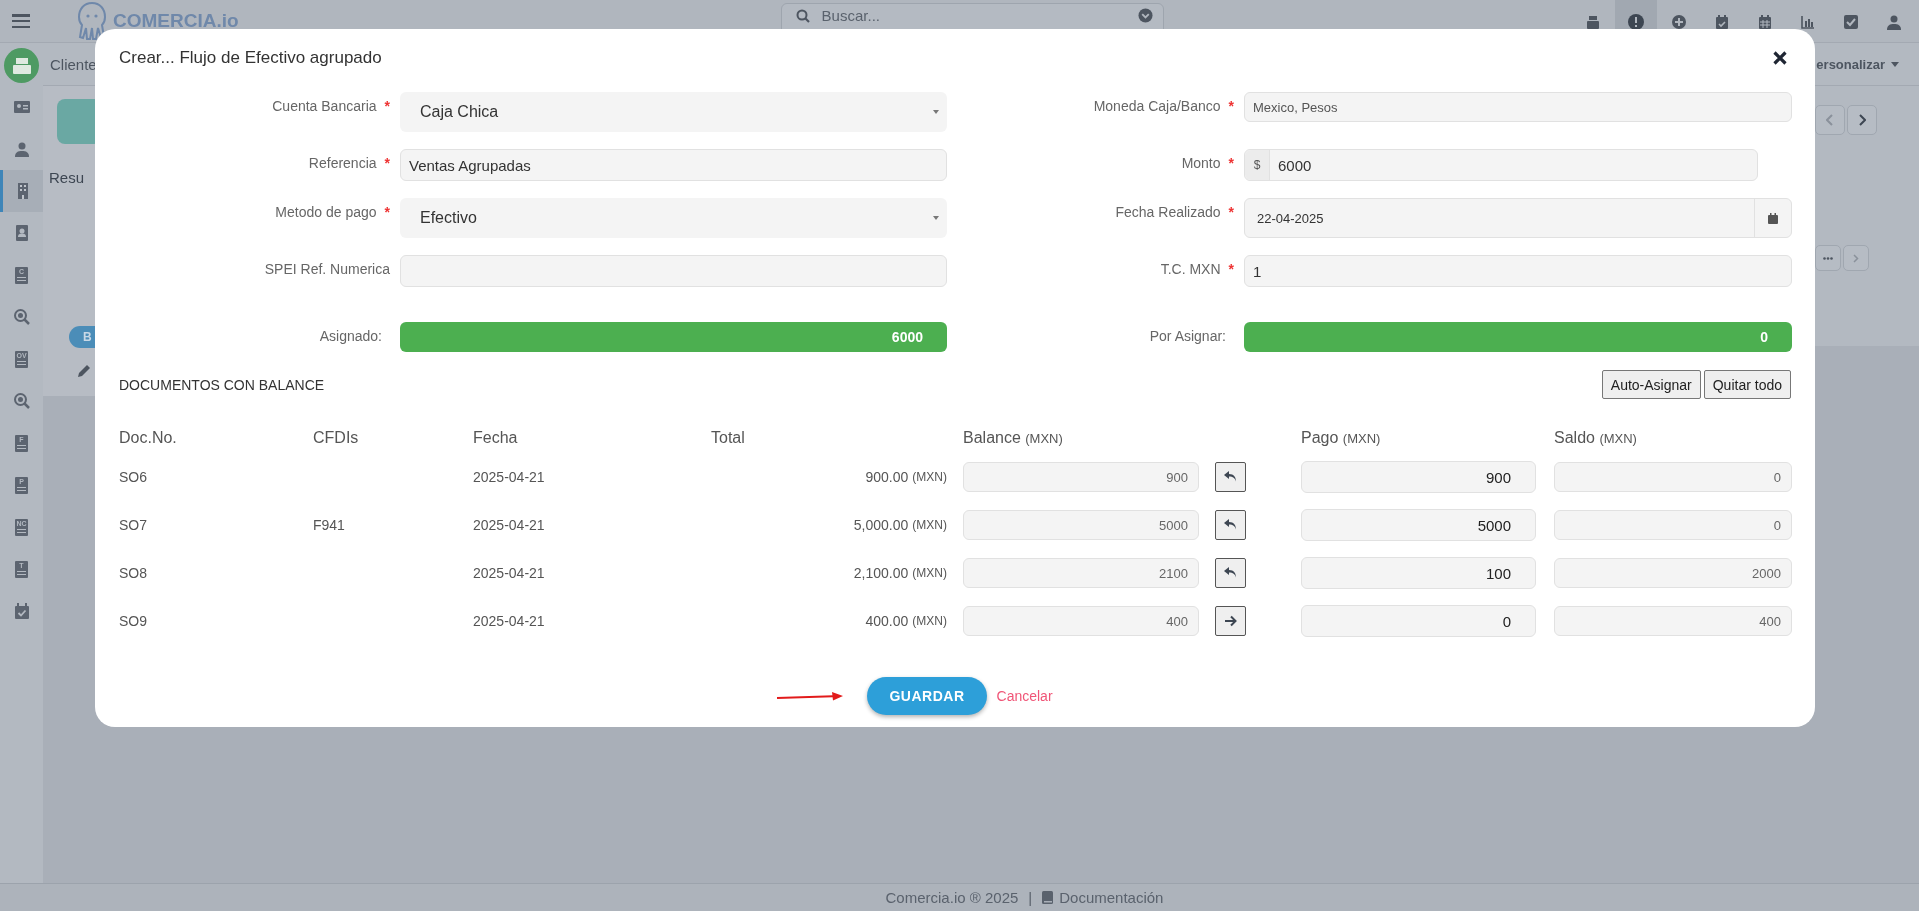  I want to click on next-button, so click(1862, 120).